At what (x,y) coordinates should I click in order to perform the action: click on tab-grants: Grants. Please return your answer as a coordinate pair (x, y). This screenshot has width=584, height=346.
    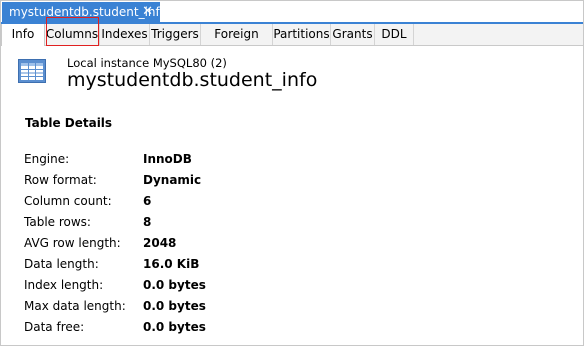
    Looking at the image, I should click on (353, 34).